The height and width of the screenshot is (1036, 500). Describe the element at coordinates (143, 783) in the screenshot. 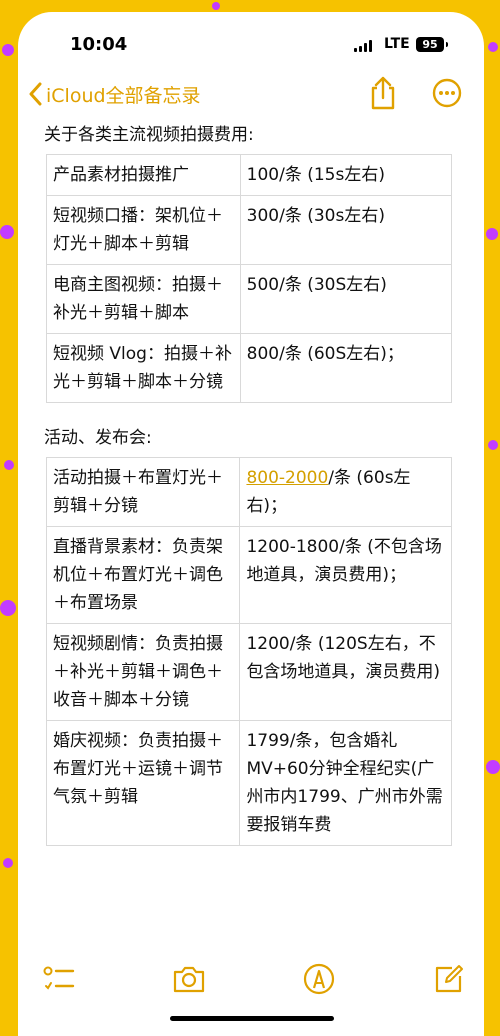

I see `table-cell-item: 婚庆视频：负责拍摄＋布置灯光＋运镜＋调节气氛＋剪辑` at that location.